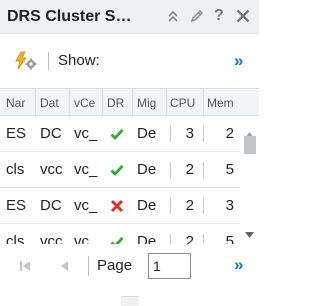 The width and height of the screenshot is (320, 306). Describe the element at coordinates (79, 60) in the screenshot. I see `show-filter-label: Show:` at that location.